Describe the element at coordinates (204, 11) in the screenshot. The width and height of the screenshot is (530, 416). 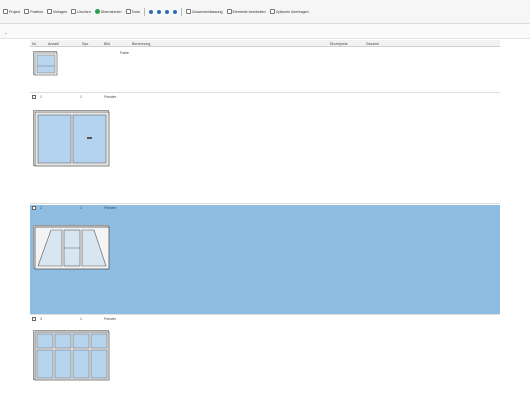
I see `toolbar-summary-button: Zusammenfassung` at that location.